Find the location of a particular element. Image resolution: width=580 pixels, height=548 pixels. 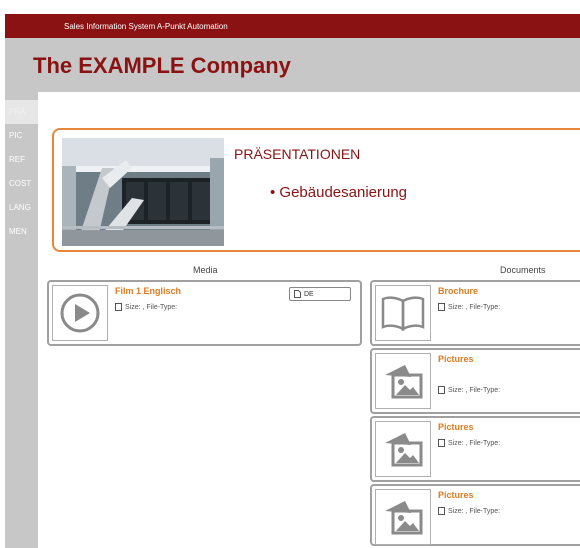

sidebar-item-lang: LANG is located at coordinates (21, 208).